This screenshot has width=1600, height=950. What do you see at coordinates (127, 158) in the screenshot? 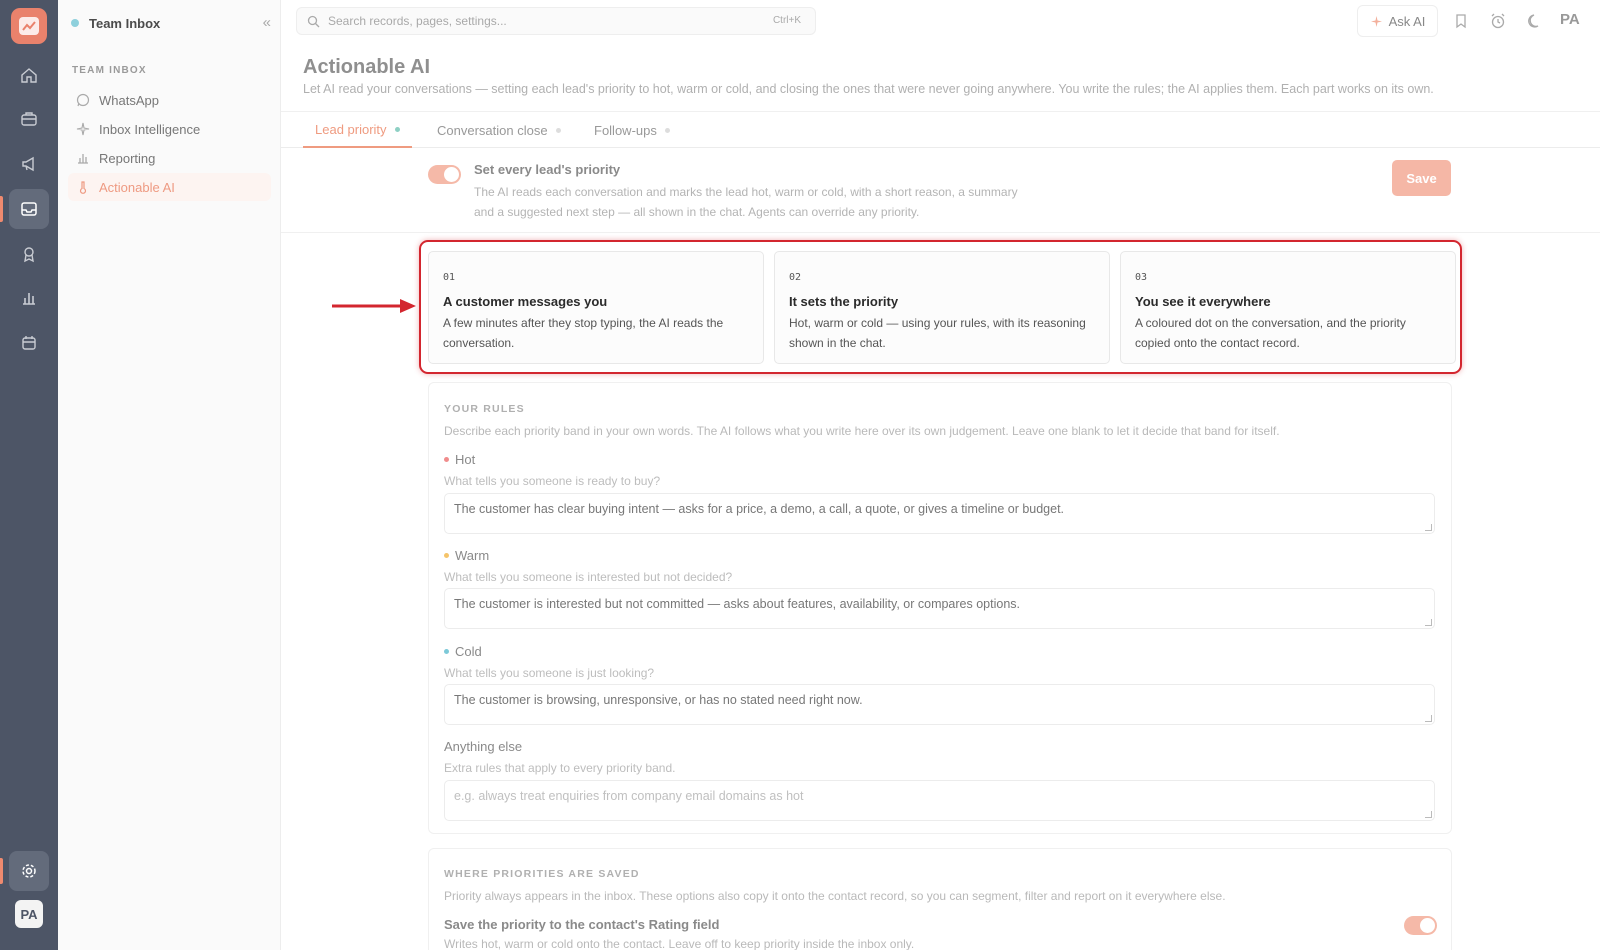
I see `sidebar-item-label: Reporting` at bounding box center [127, 158].